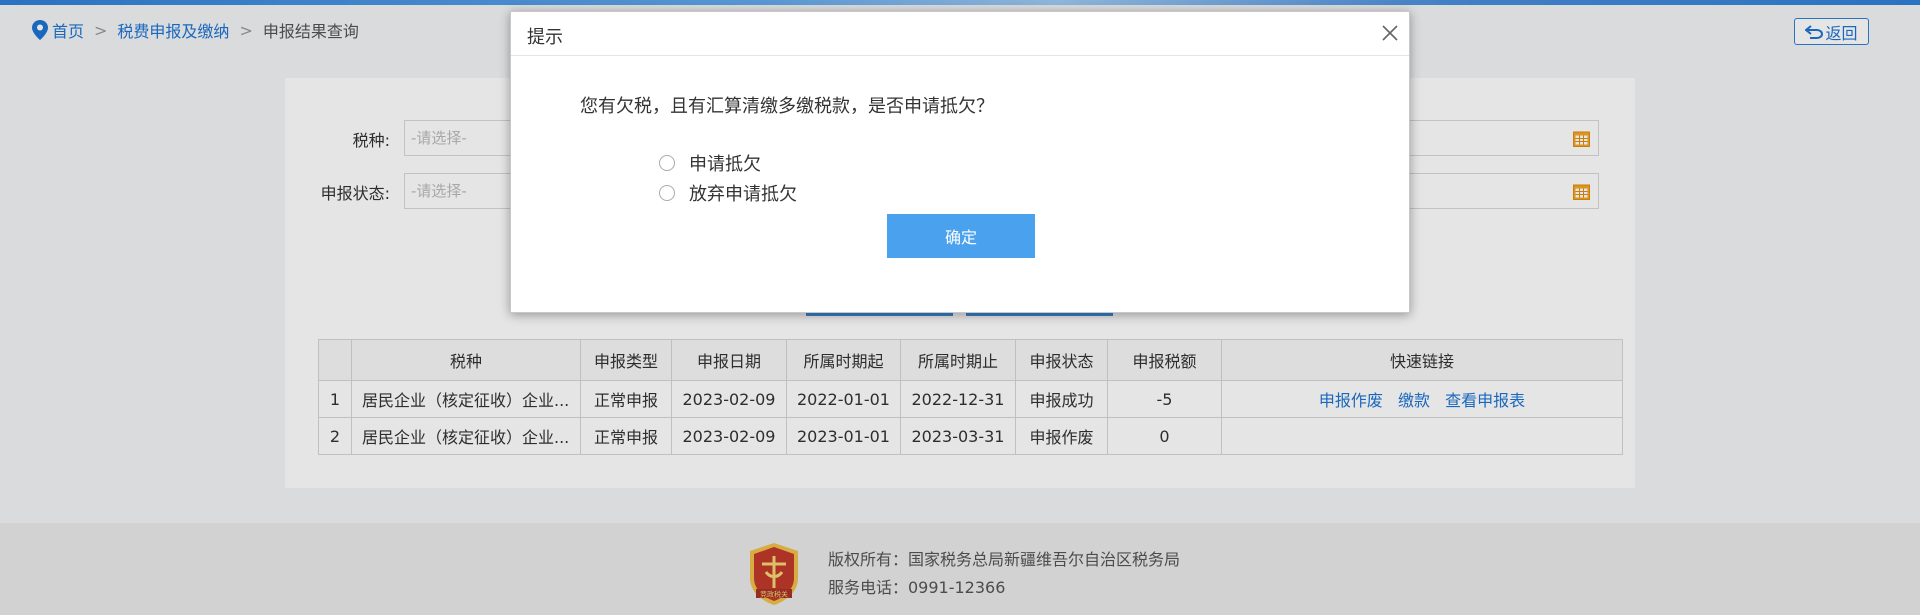  I want to click on option-decline-offset: 放弃申请抵欠, so click(728, 193).